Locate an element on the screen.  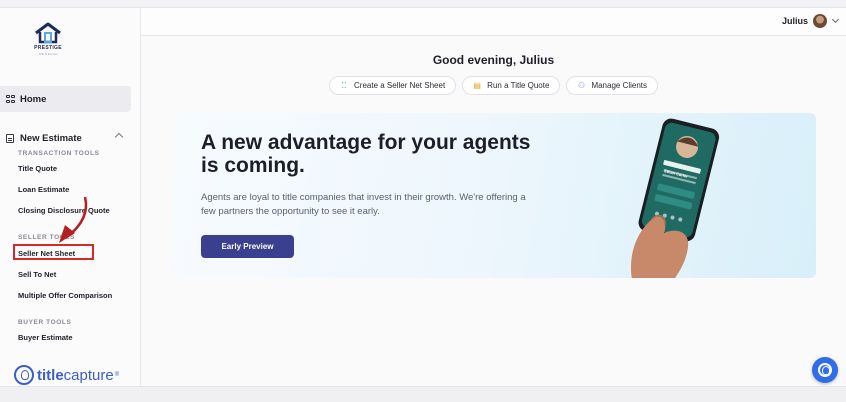
sidebar-item-buyer-estimate: Buyer Estimate is located at coordinates (45, 337).